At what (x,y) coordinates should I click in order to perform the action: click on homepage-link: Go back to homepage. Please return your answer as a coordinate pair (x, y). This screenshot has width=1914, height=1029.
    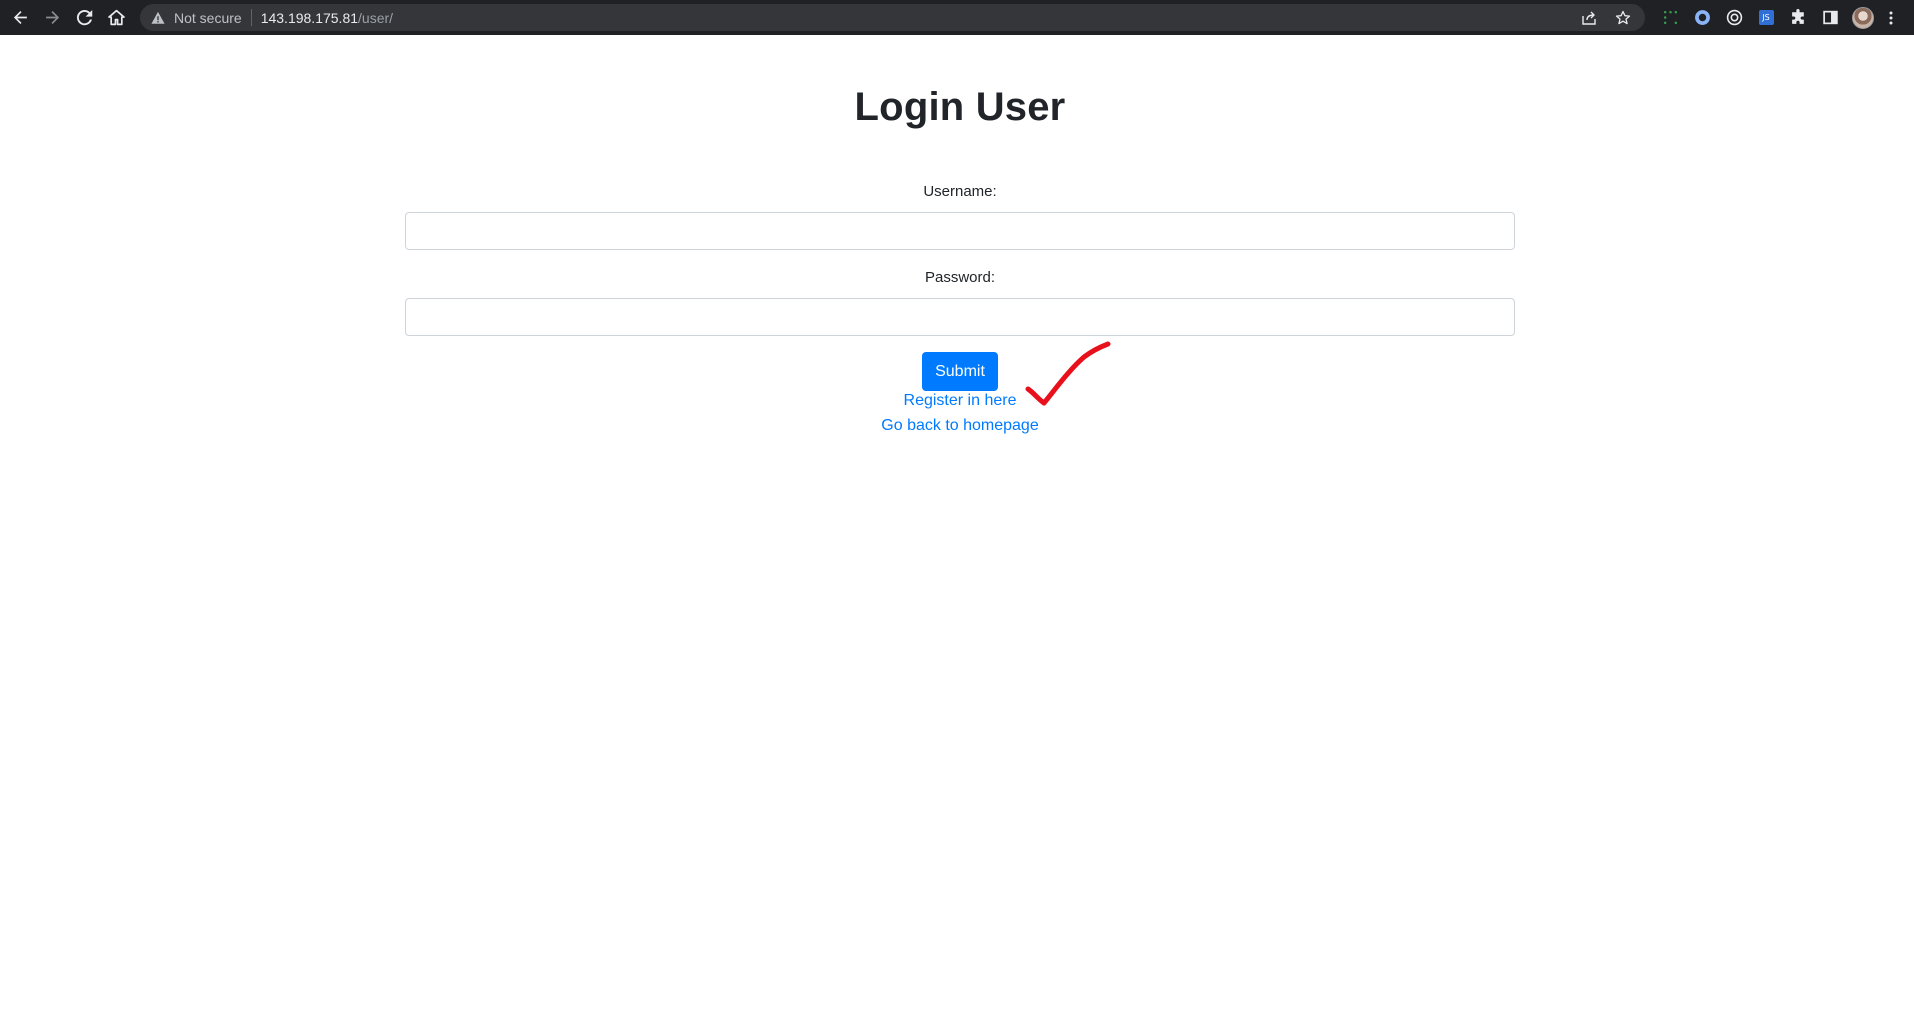
    Looking at the image, I should click on (959, 425).